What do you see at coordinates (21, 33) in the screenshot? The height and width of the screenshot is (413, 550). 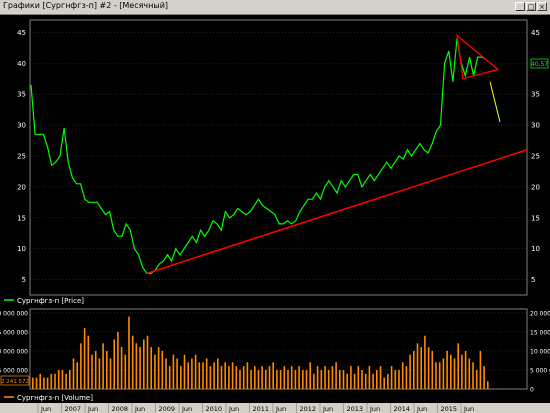 I see `price-y-tick-left: 45` at bounding box center [21, 33].